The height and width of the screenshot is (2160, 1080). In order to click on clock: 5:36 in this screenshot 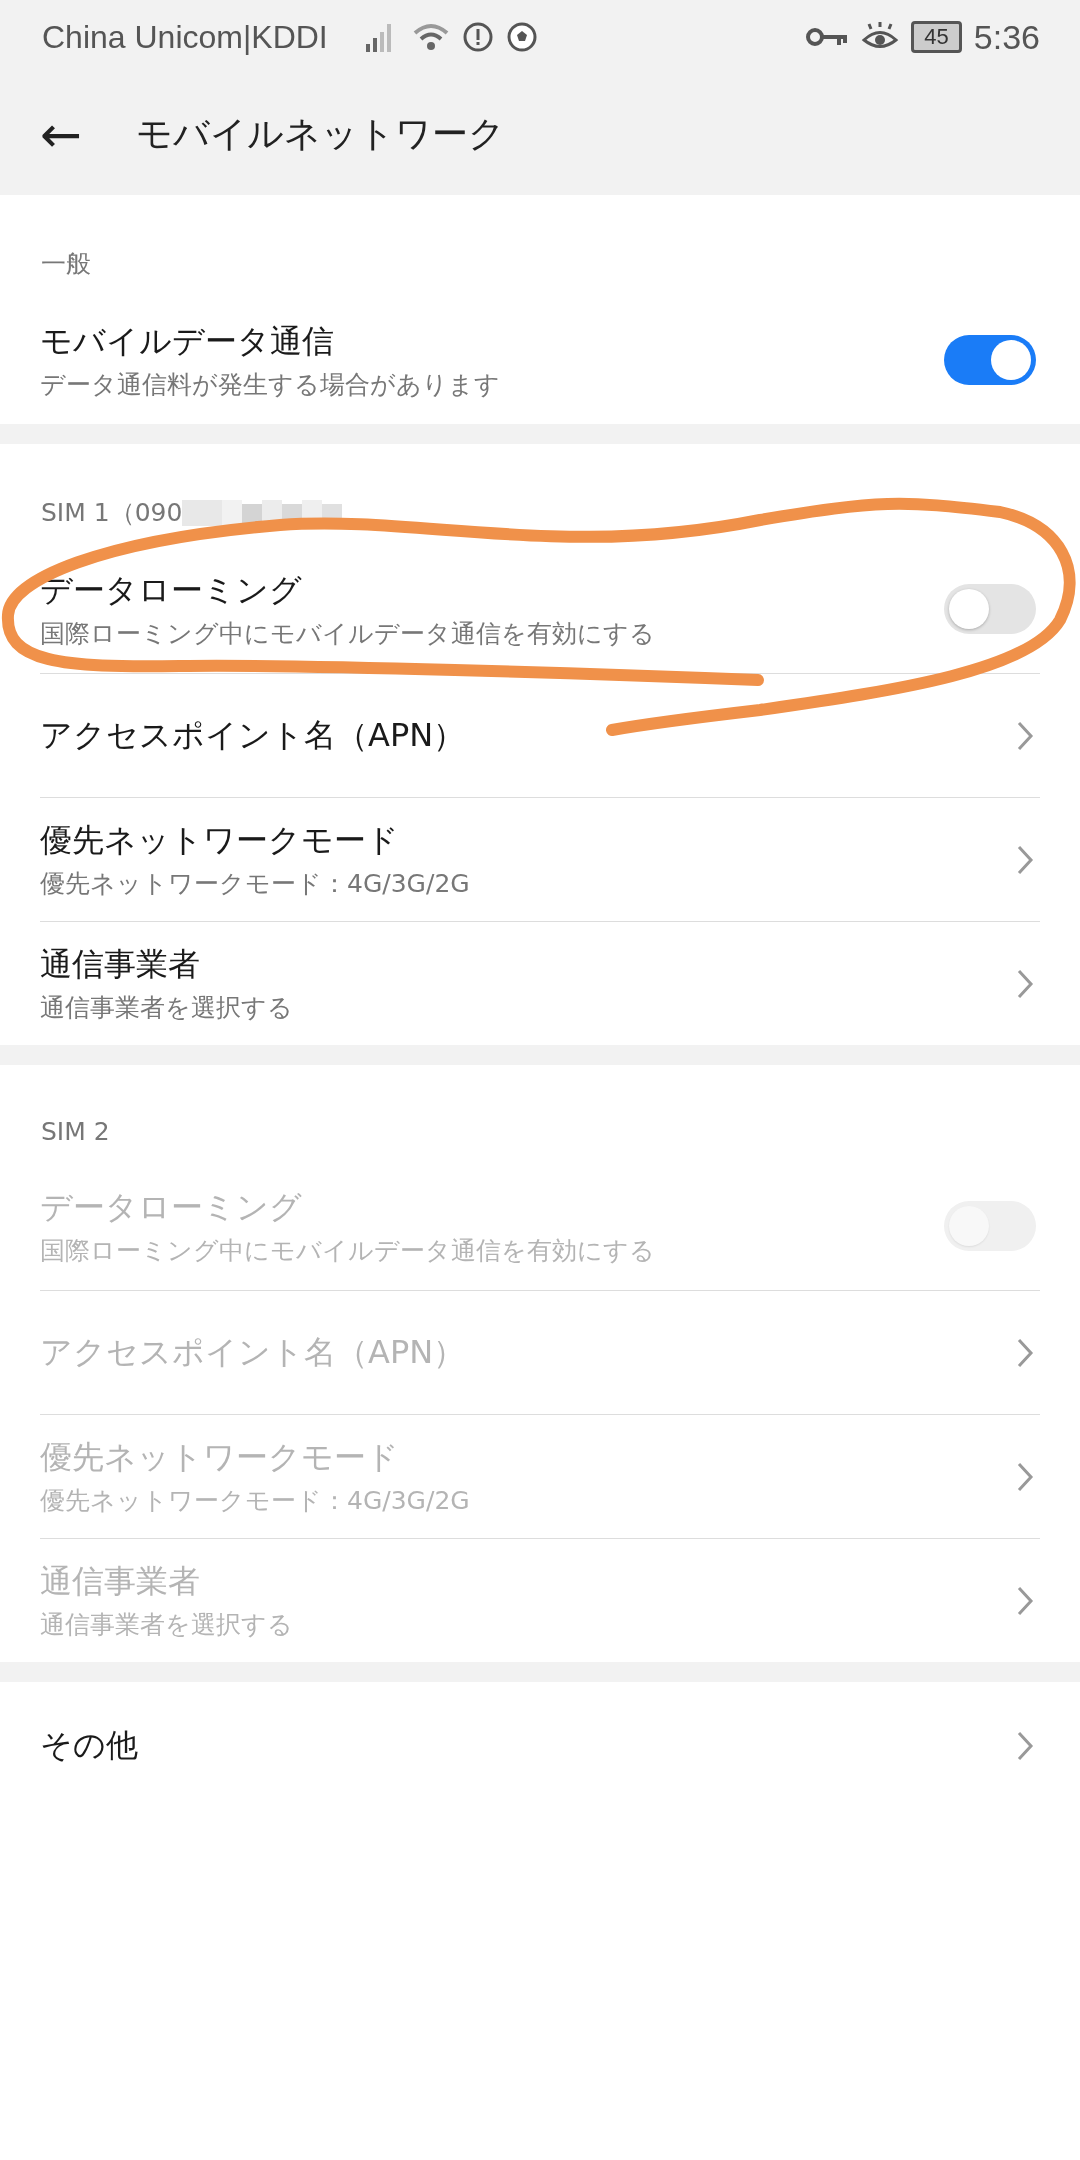, I will do `click(1006, 37)`.